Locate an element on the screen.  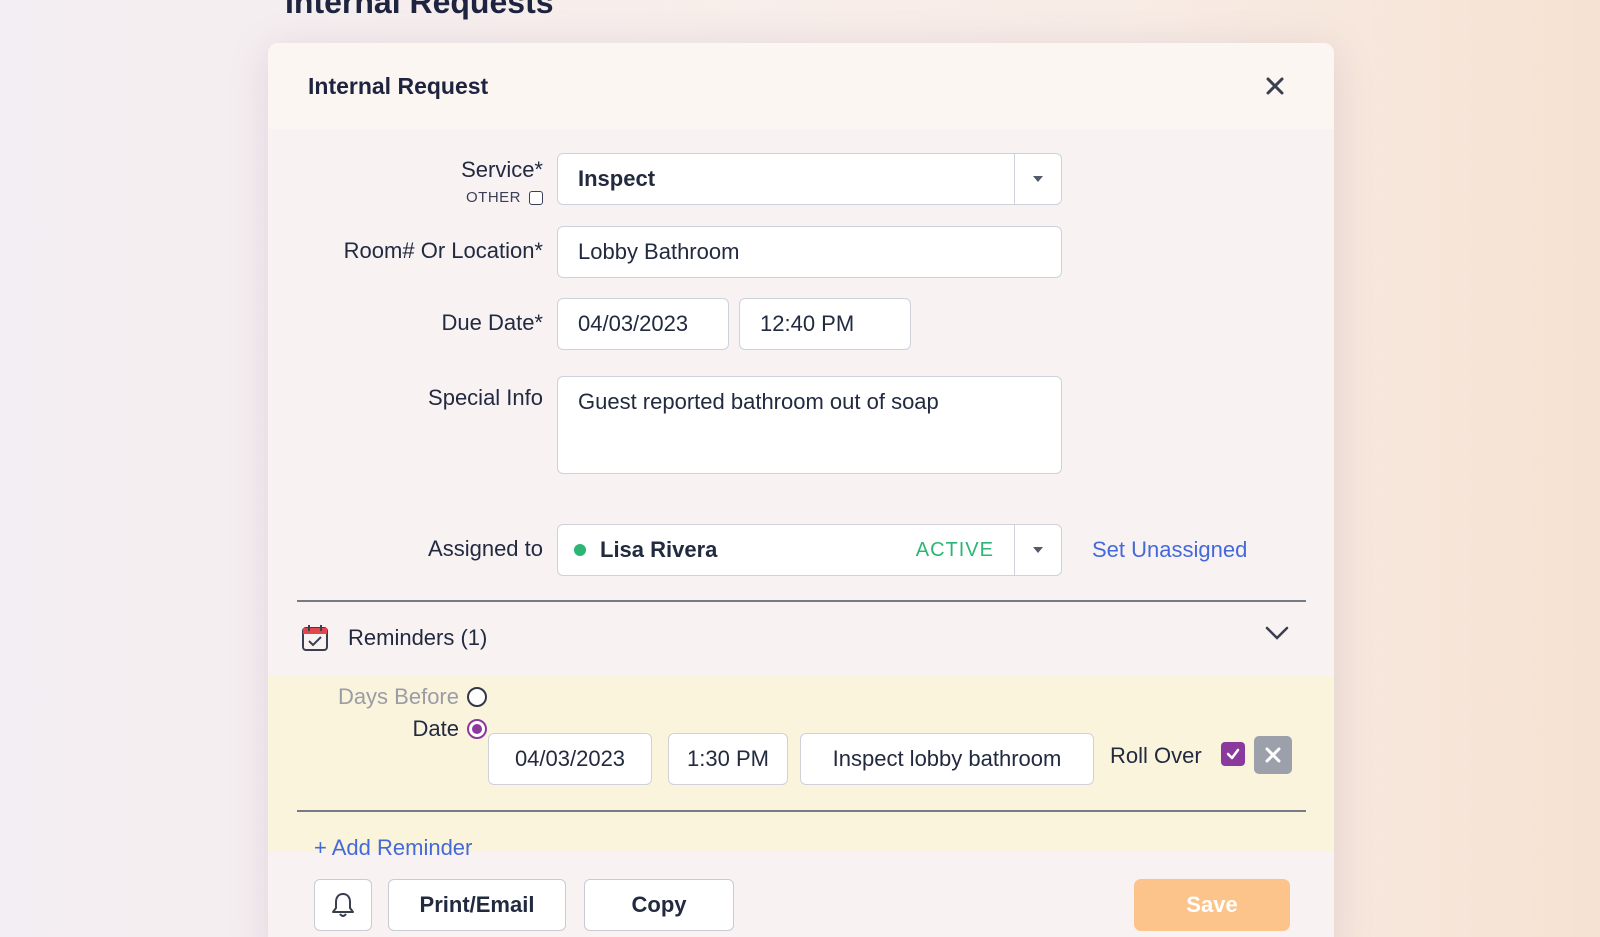
reminder-date-input: 04/03/2023 is located at coordinates (570, 759).